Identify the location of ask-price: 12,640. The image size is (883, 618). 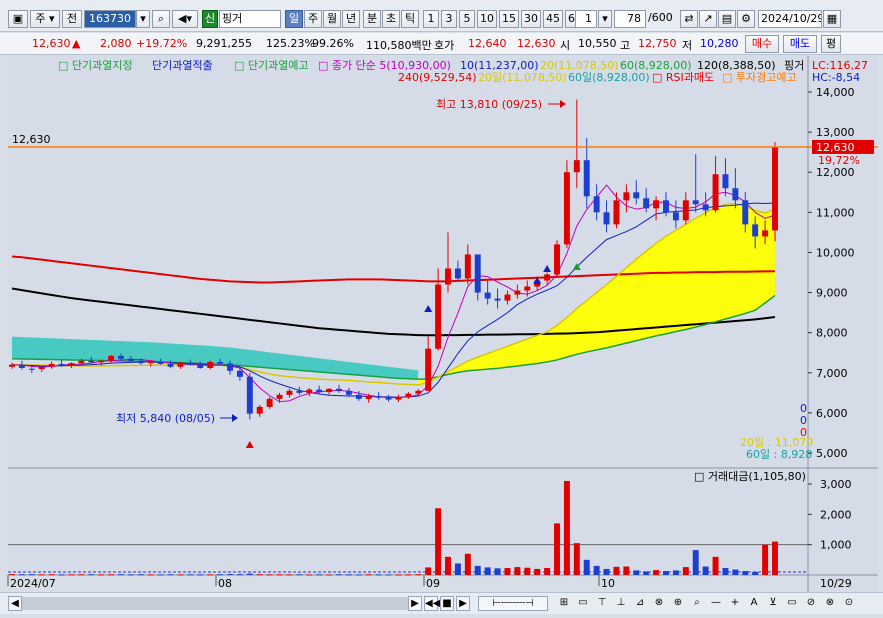
(487, 43).